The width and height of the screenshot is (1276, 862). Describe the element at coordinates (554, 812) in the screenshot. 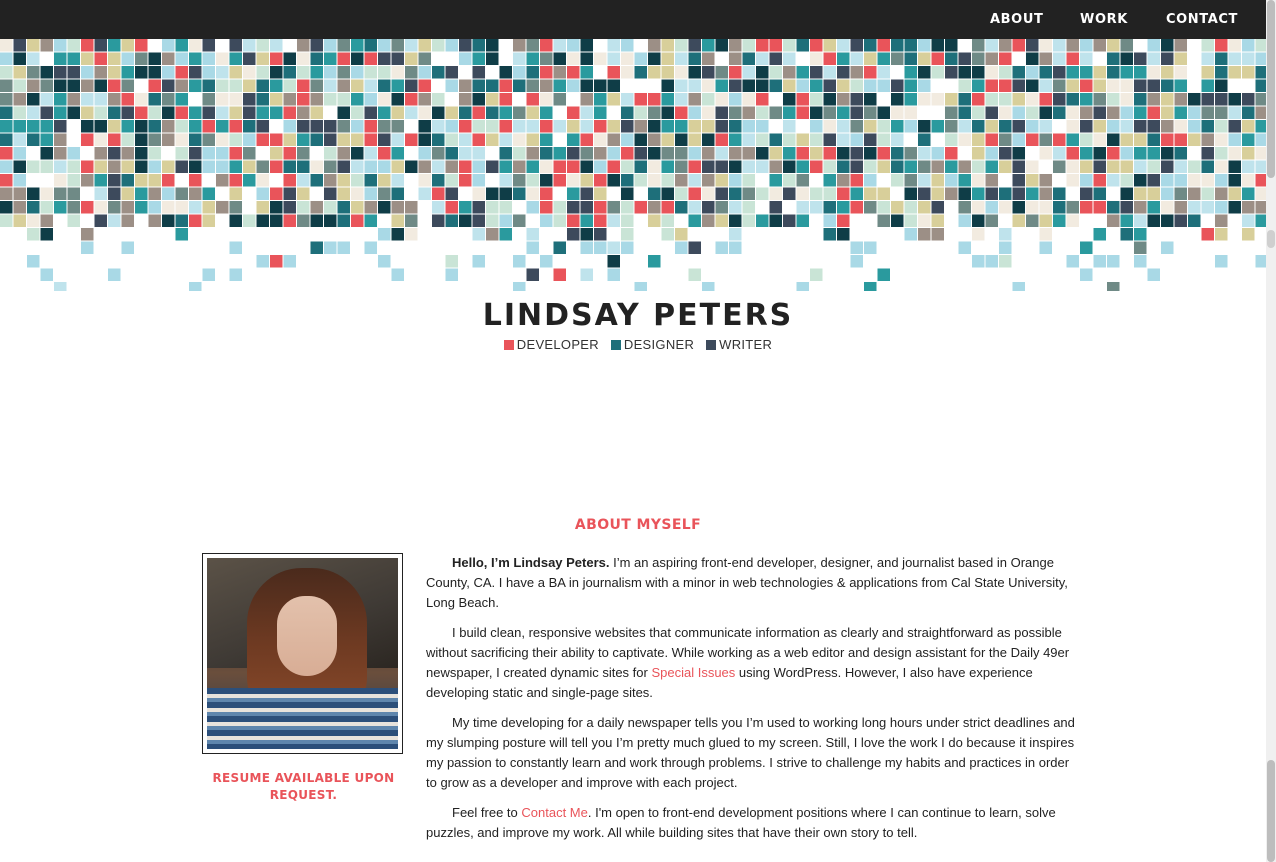

I see `contact-me-link: Contact Me` at that location.